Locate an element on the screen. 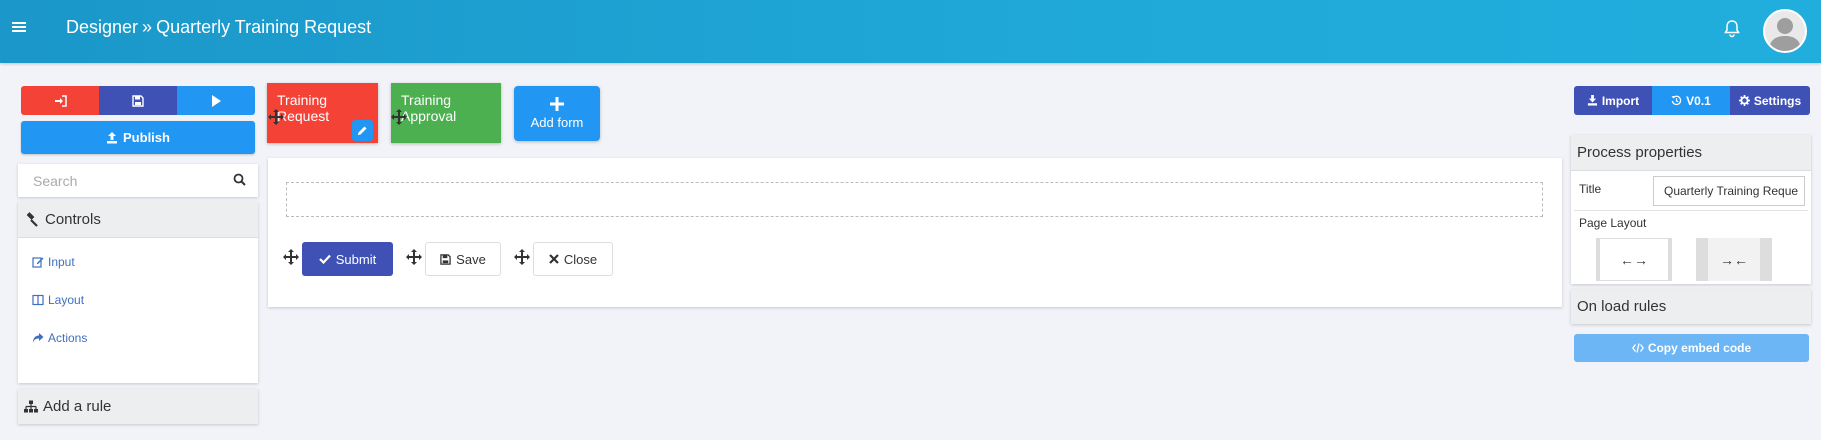 The width and height of the screenshot is (1821, 440). menu-icon is located at coordinates (19, 27).